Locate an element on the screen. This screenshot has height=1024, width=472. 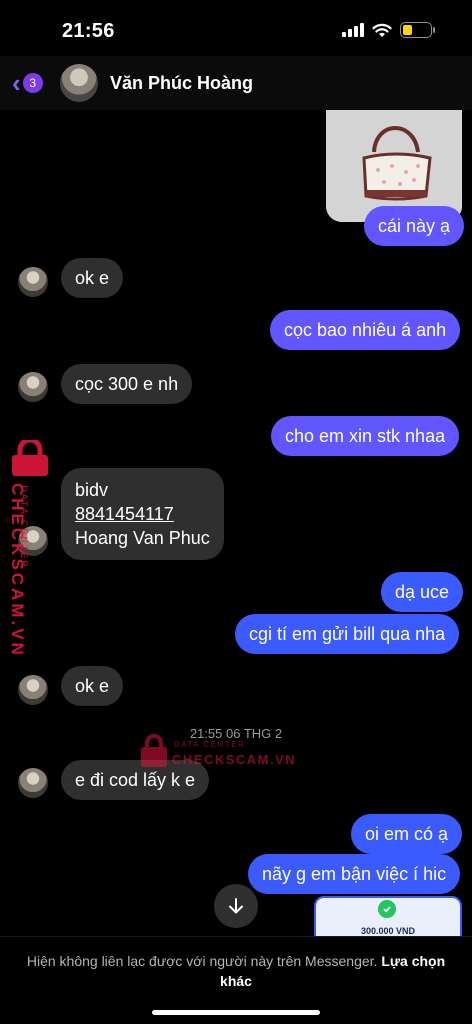
watermark-subtitle: DATA CENTER is located at coordinates (210, 744).